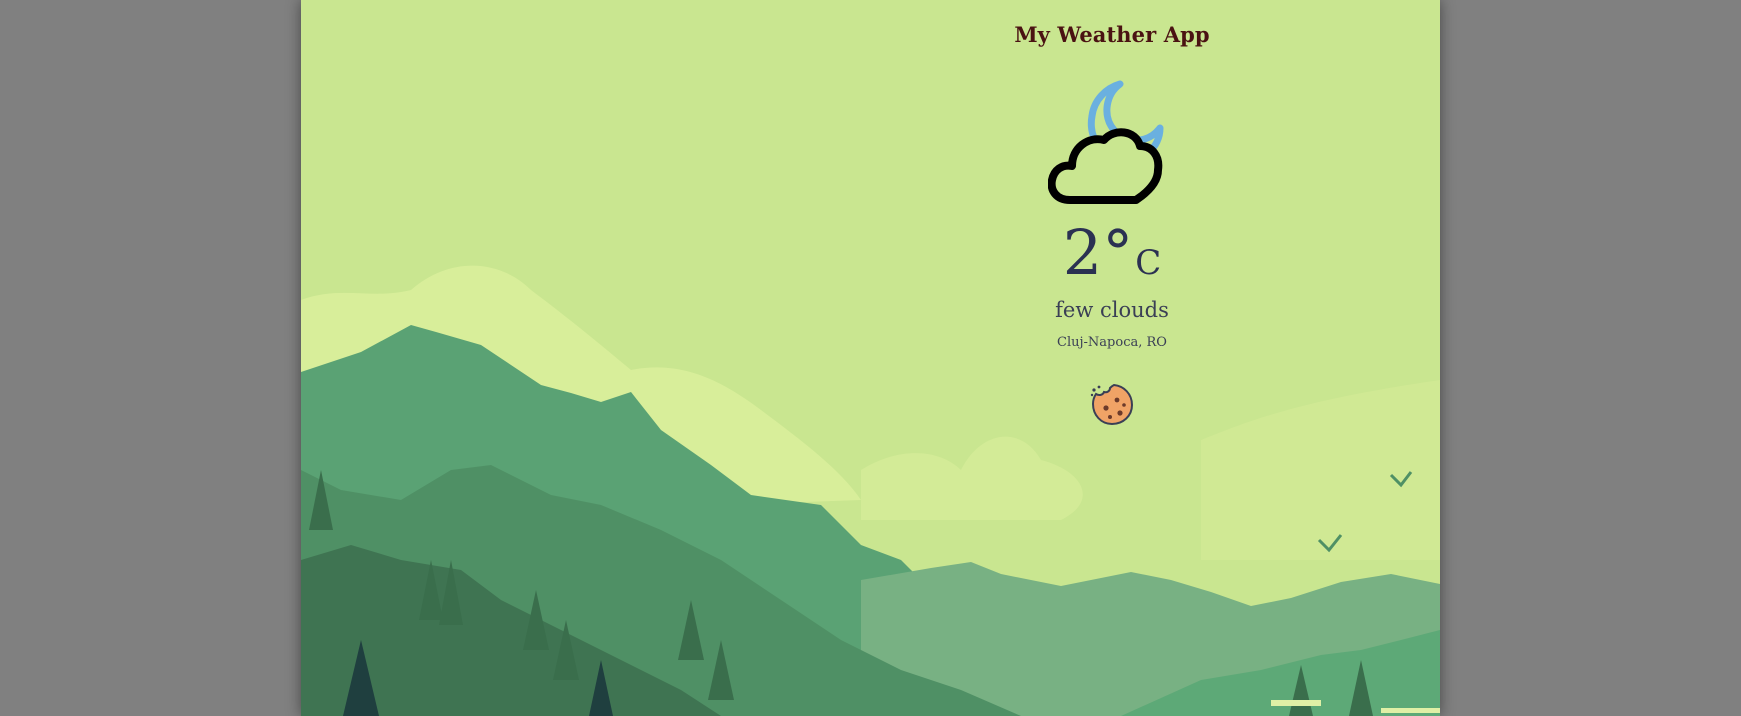  I want to click on temperature-unit: C, so click(1148, 263).